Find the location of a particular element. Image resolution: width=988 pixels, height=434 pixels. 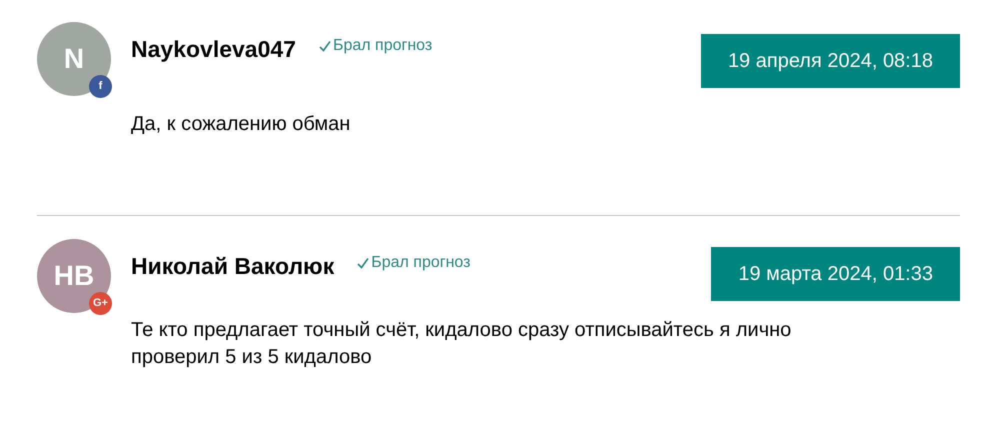

comment-text: Да, к сожалению обман is located at coordinates (241, 124).